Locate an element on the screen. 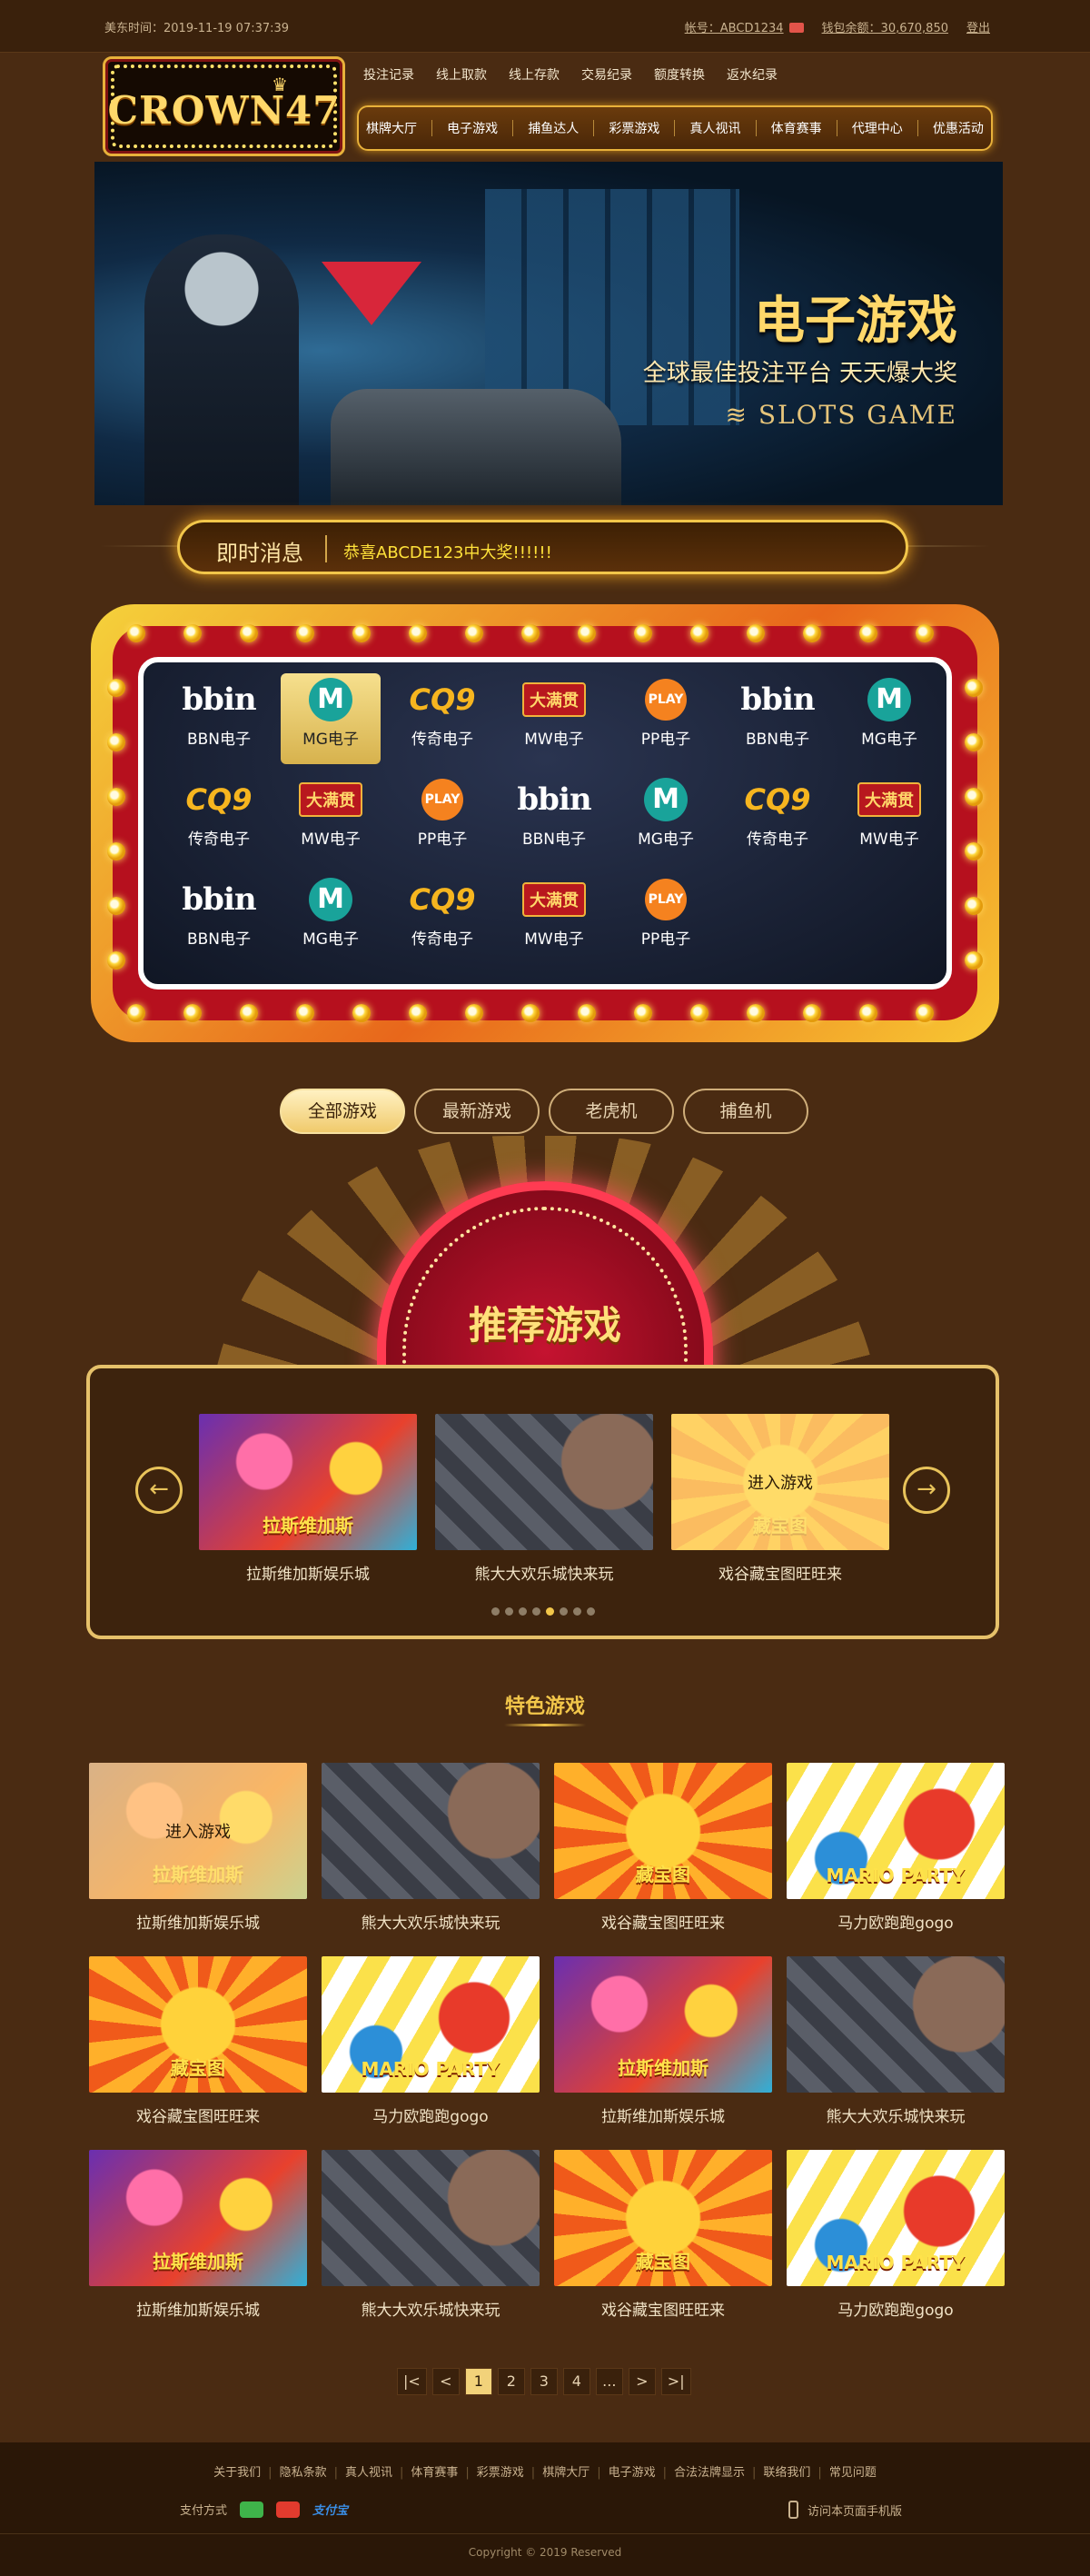 The height and width of the screenshot is (2576, 1090). footer-link: 电子游戏 is located at coordinates (633, 2473).